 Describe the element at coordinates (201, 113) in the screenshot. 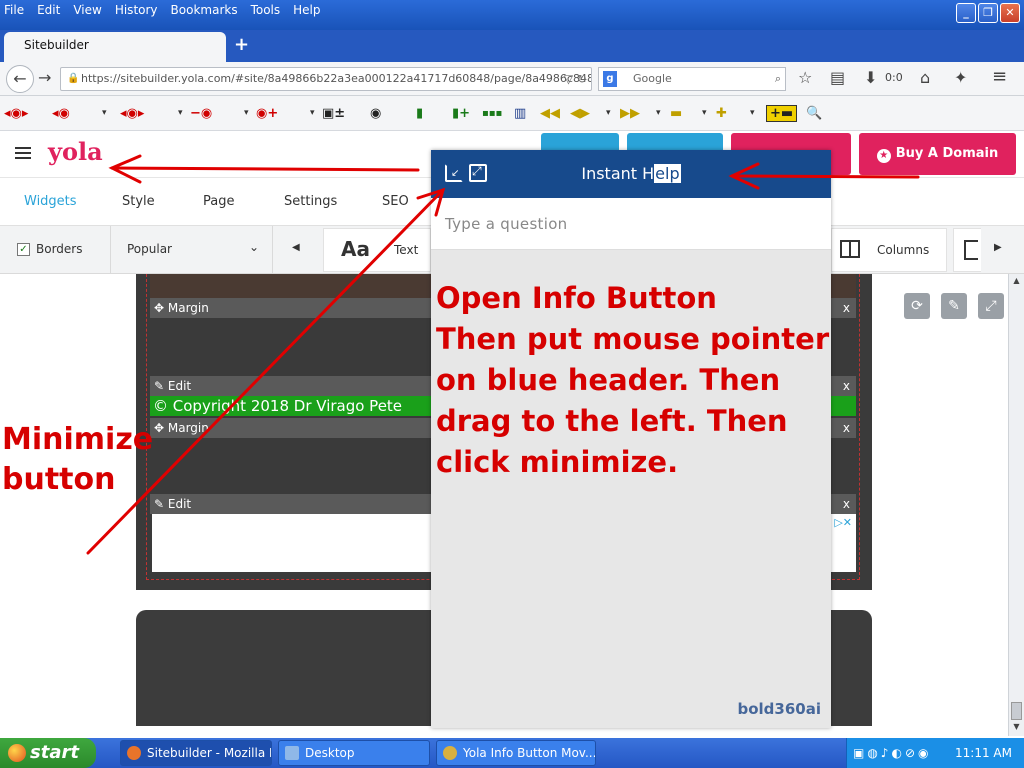

I see `toolbar-eye-minus-icon: −◉` at that location.